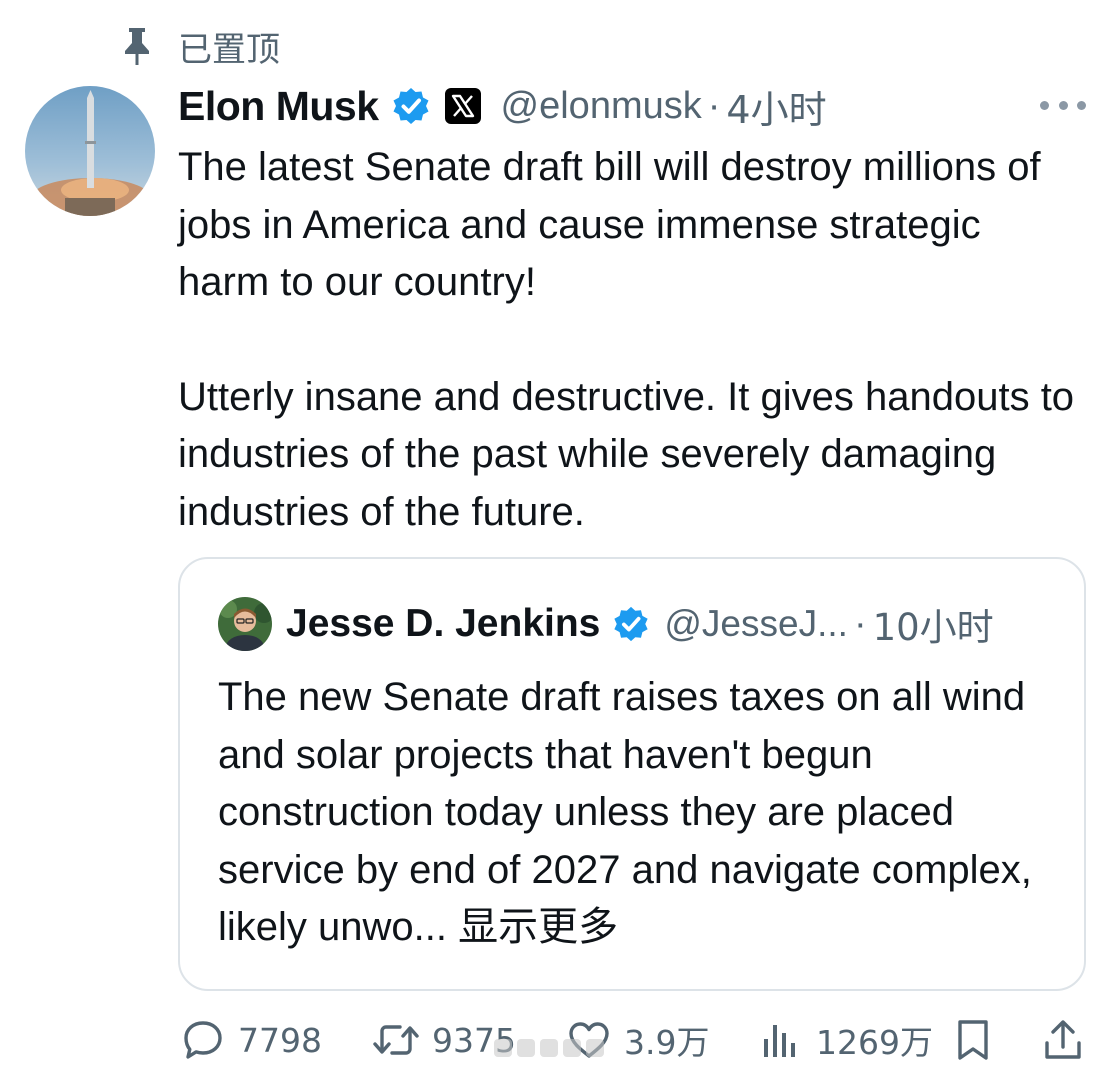 This screenshot has height=1080, width=1111. I want to click on quoted-avatar, so click(245, 624).